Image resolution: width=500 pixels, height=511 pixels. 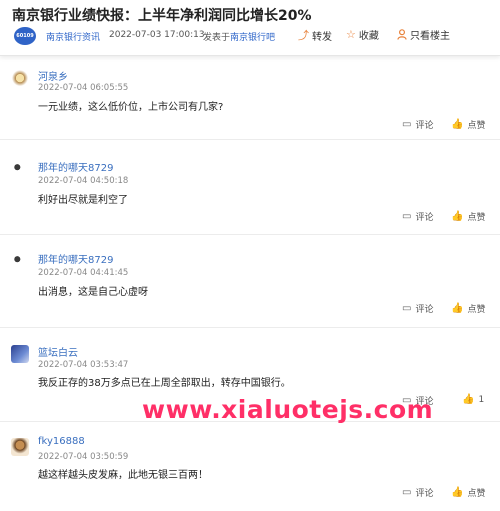 What do you see at coordinates (351, 34) in the screenshot?
I see `star-icon: ☆` at bounding box center [351, 34].